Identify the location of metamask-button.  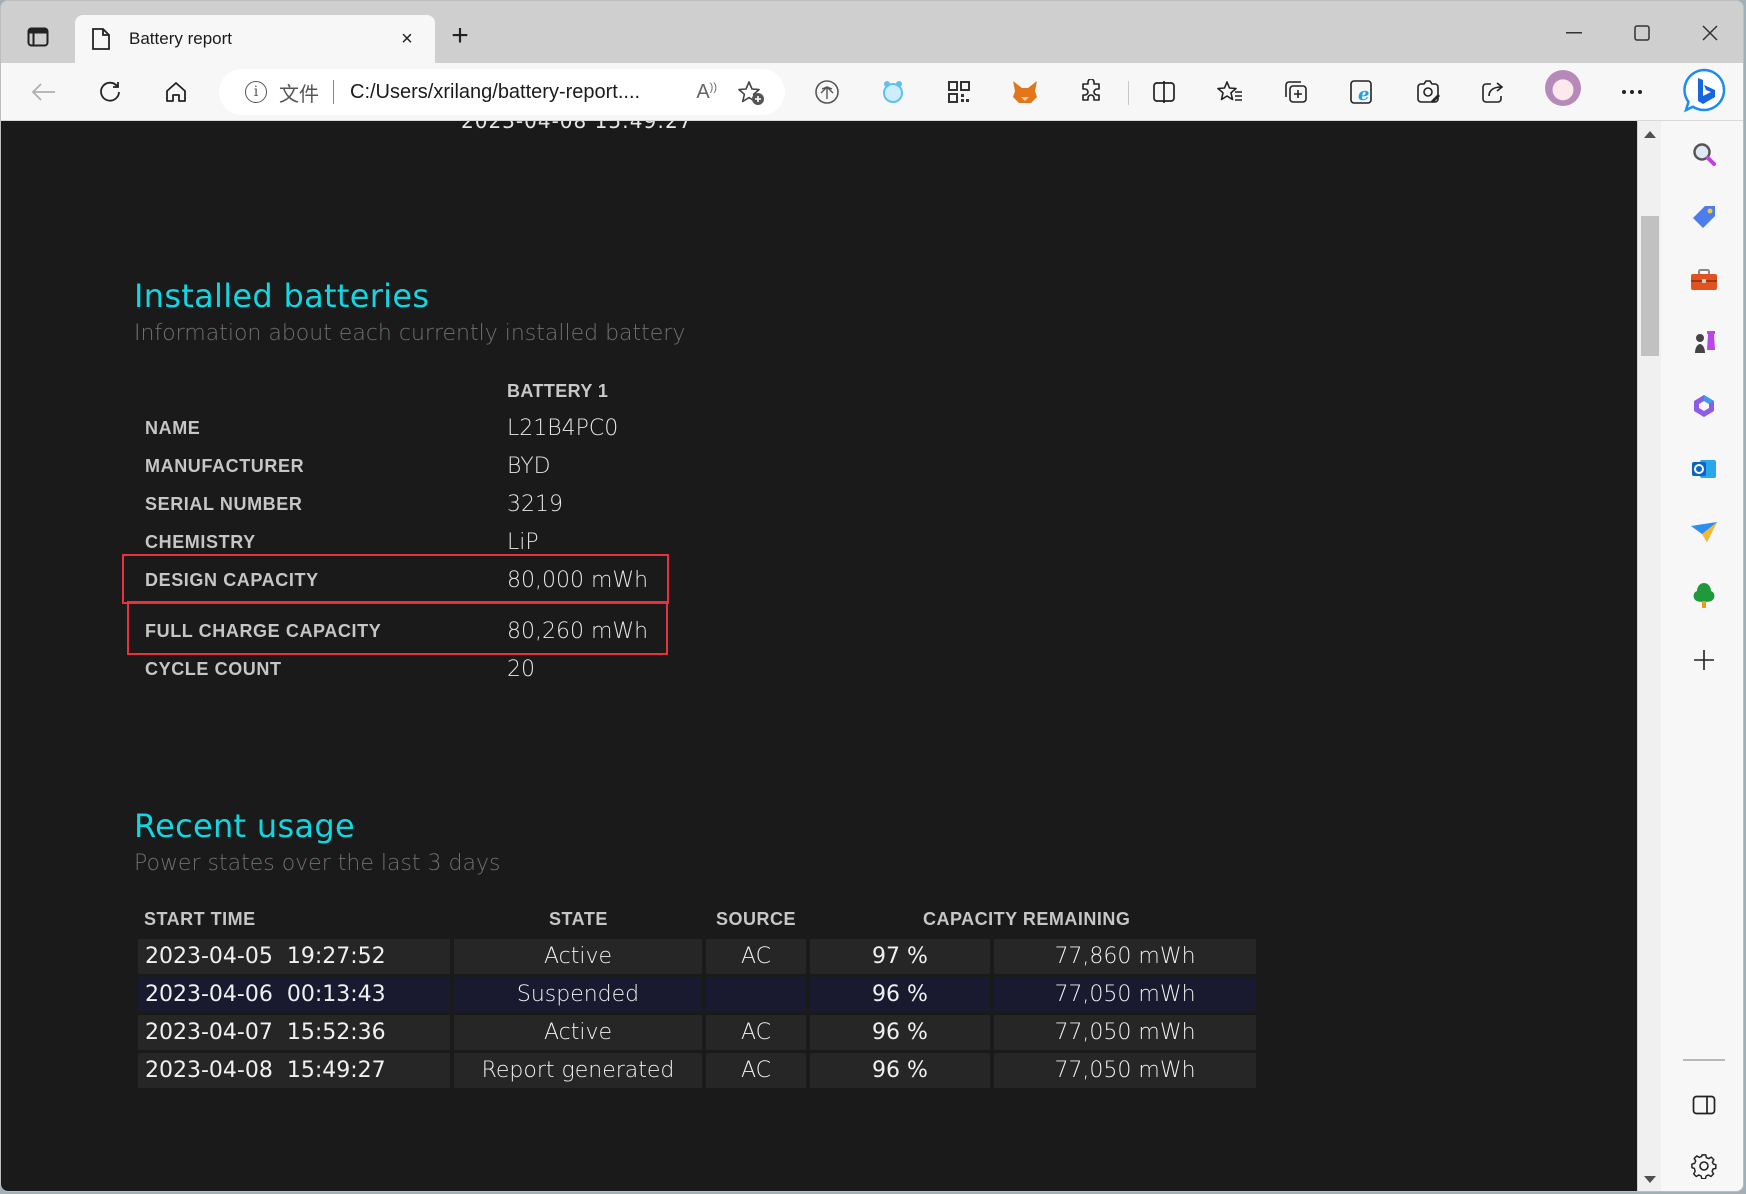
(1025, 92).